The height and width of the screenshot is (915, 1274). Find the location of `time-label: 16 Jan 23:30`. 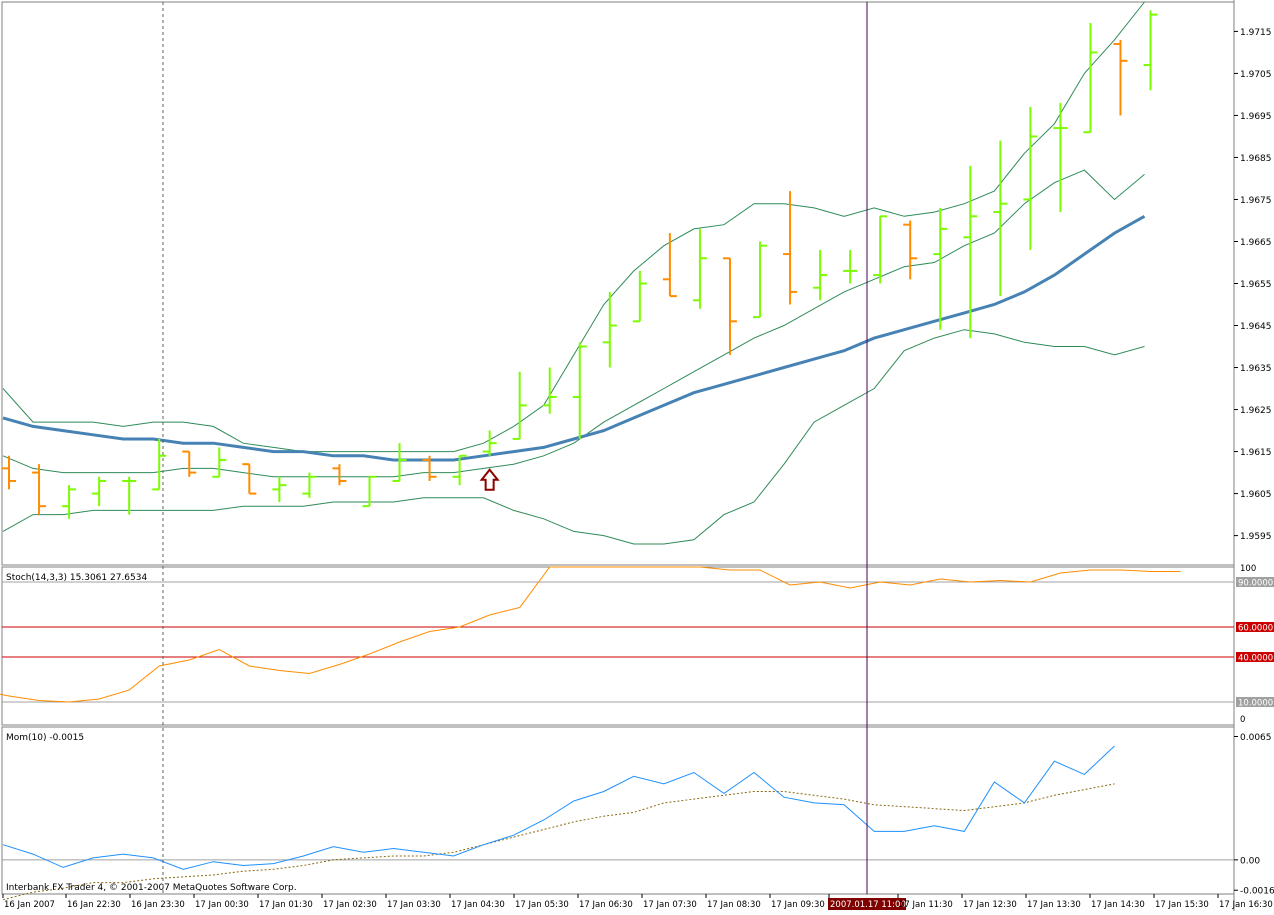

time-label: 16 Jan 23:30 is located at coordinates (158, 905).